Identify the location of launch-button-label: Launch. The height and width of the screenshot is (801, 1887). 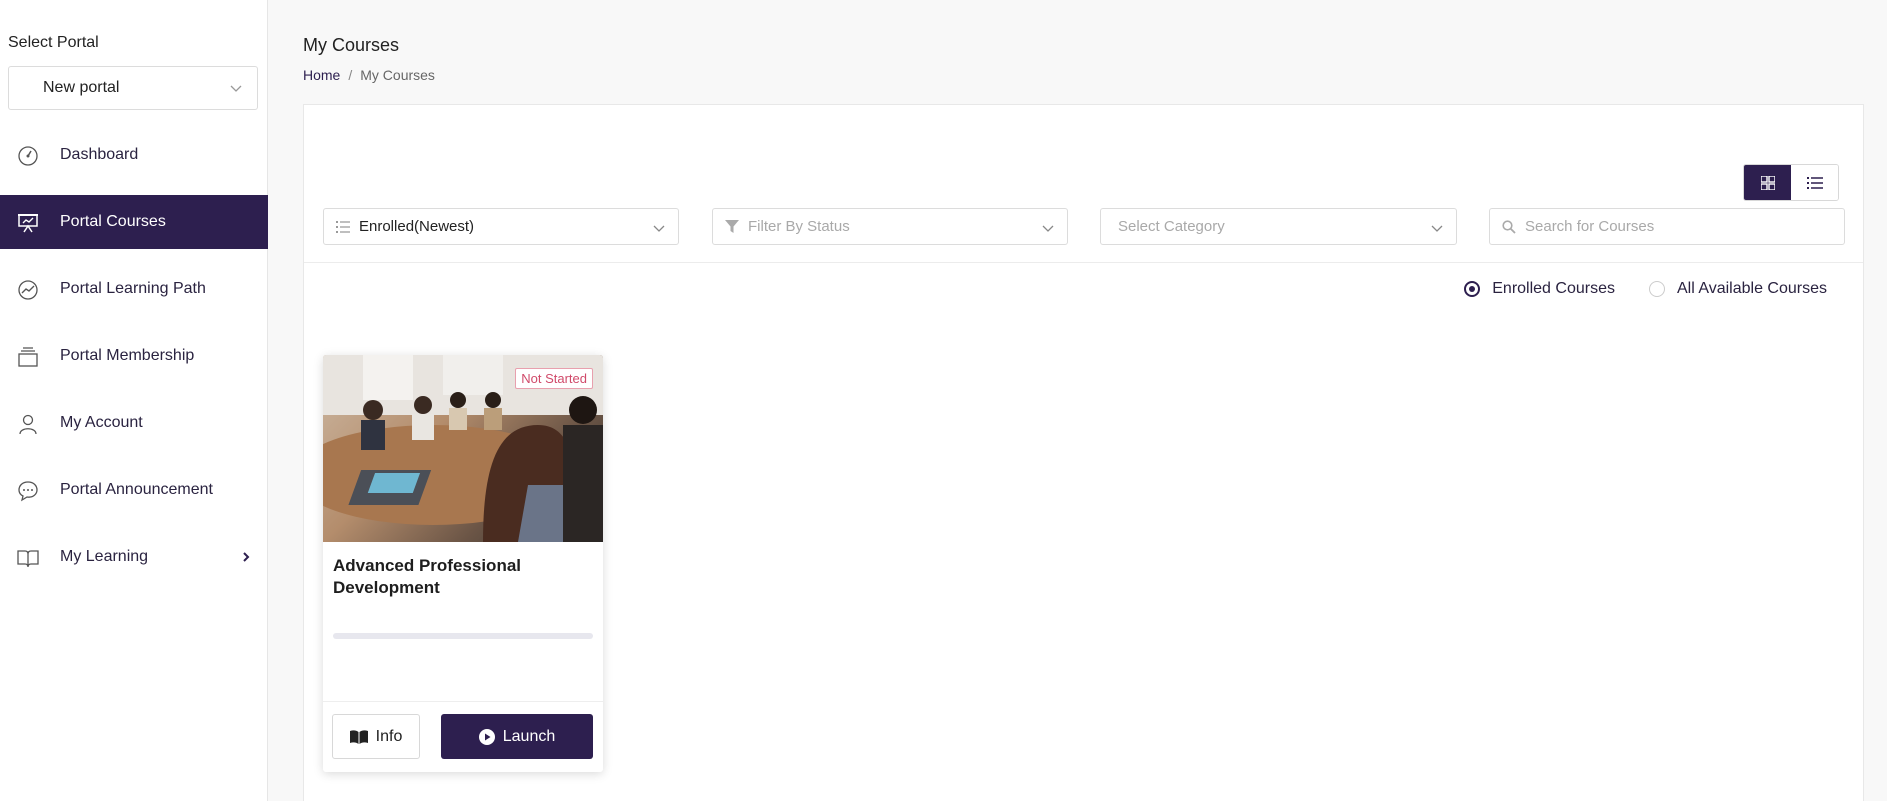
(529, 736).